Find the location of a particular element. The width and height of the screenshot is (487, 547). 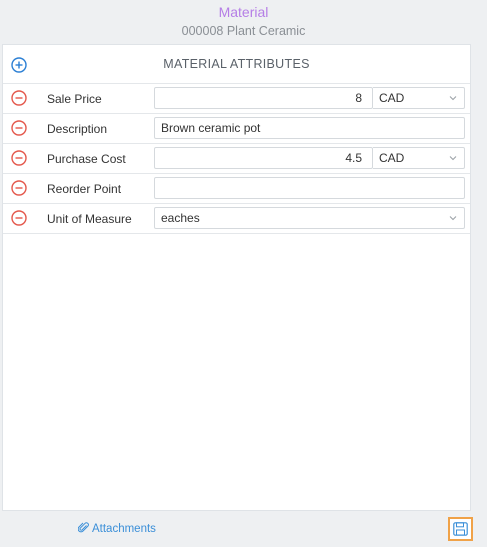

sale-price-input: 8 is located at coordinates (263, 98).